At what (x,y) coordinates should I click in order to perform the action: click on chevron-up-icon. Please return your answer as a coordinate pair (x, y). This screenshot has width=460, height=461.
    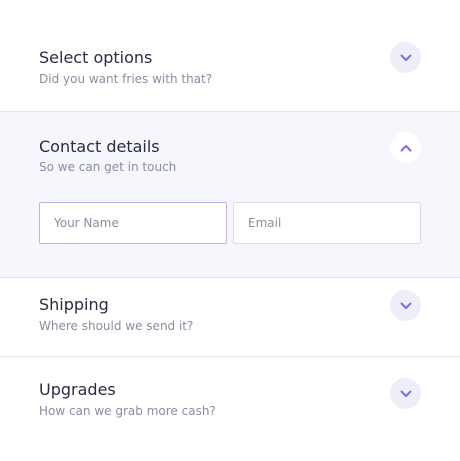
    Looking at the image, I should click on (405, 147).